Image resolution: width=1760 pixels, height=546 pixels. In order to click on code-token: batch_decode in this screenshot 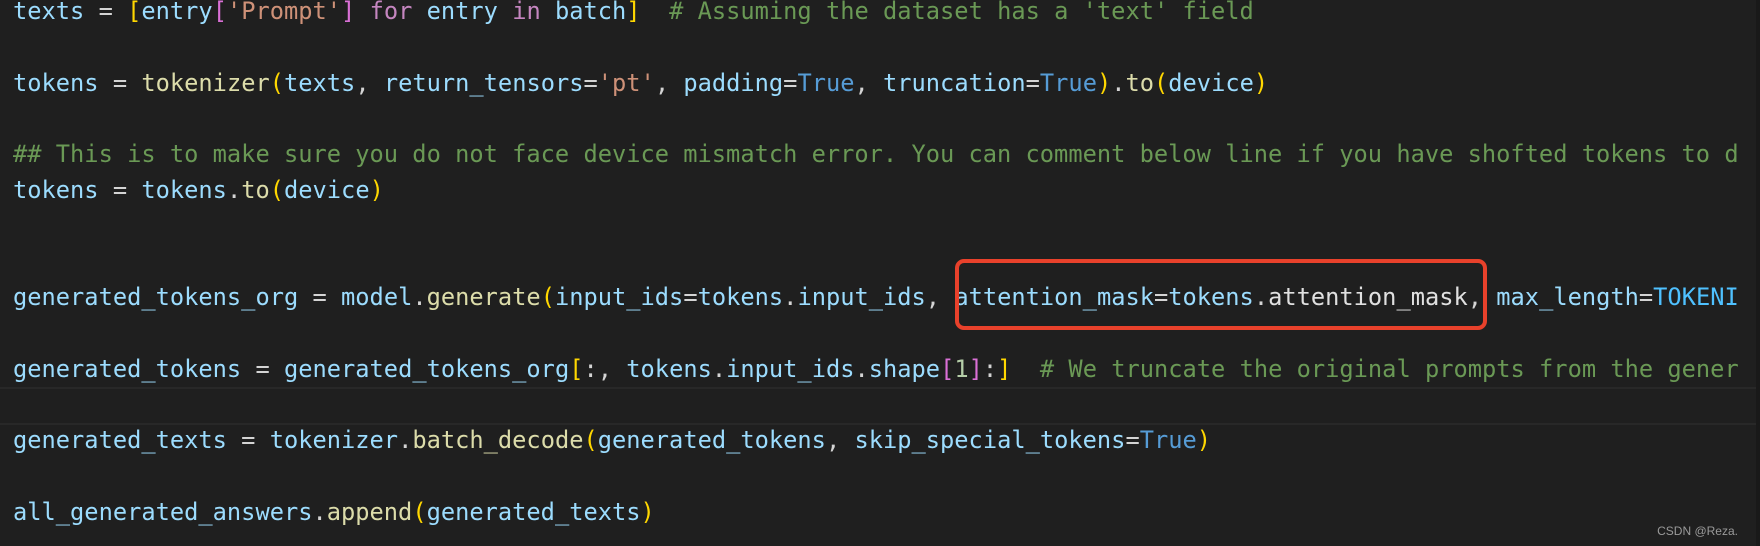, I will do `click(498, 440)`.